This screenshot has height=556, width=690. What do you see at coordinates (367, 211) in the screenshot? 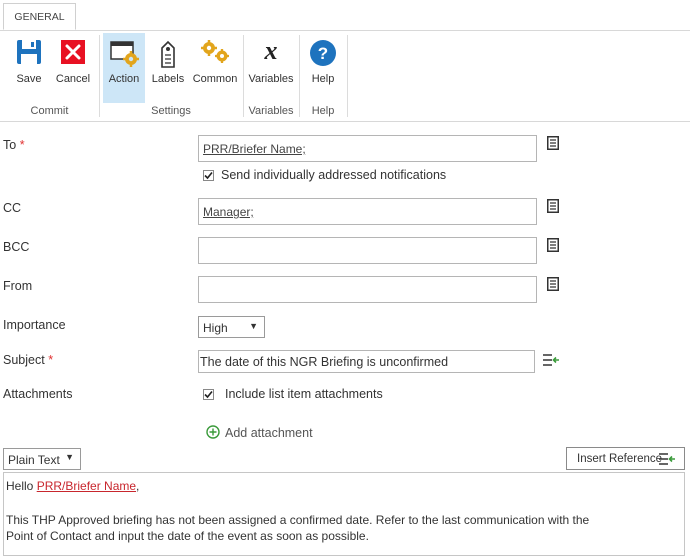
I see `cc-field: Manager;` at bounding box center [367, 211].